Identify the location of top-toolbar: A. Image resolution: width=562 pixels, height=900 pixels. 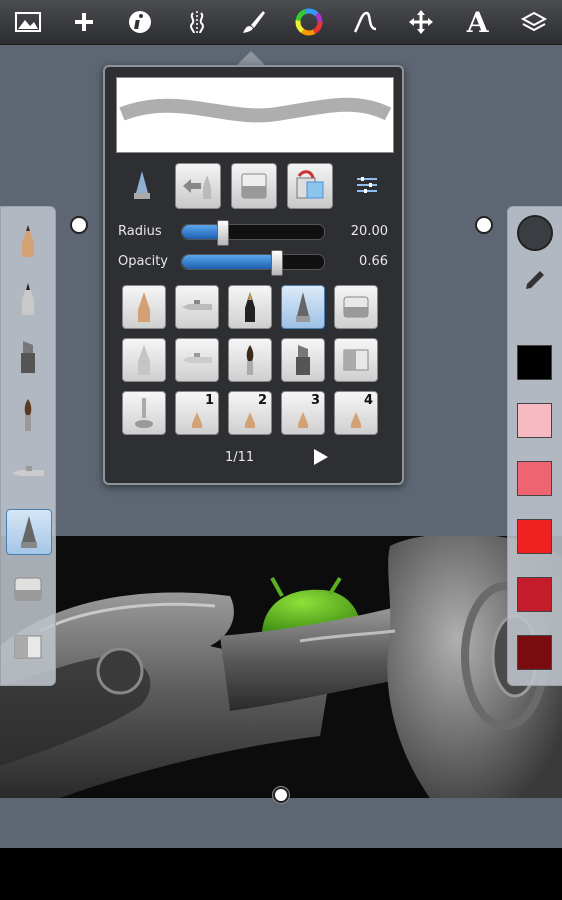
(281, 22).